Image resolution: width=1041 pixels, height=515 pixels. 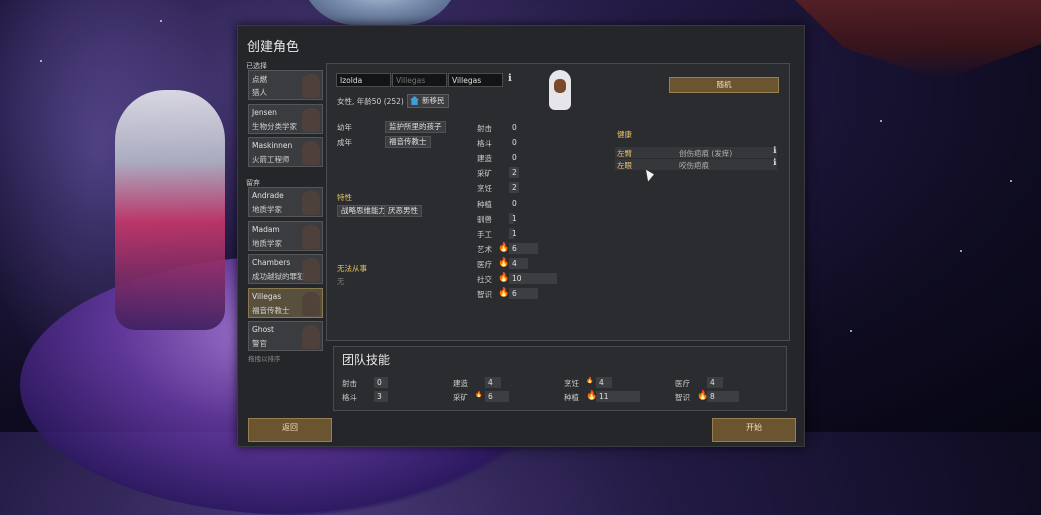 I want to click on pawn-name: Chambers, so click(x=271, y=262).